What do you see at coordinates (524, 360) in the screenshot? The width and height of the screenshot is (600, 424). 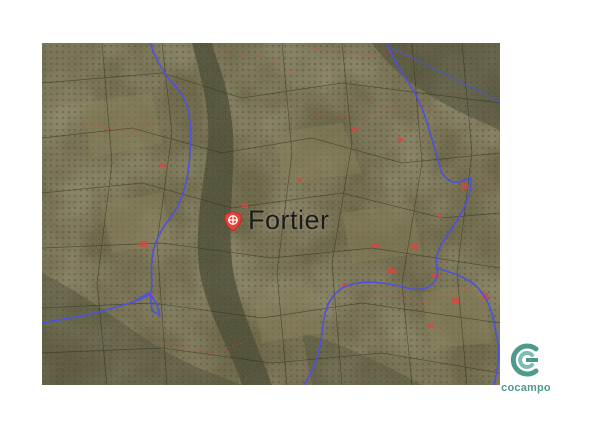 I see `logo-mark-icon` at bounding box center [524, 360].